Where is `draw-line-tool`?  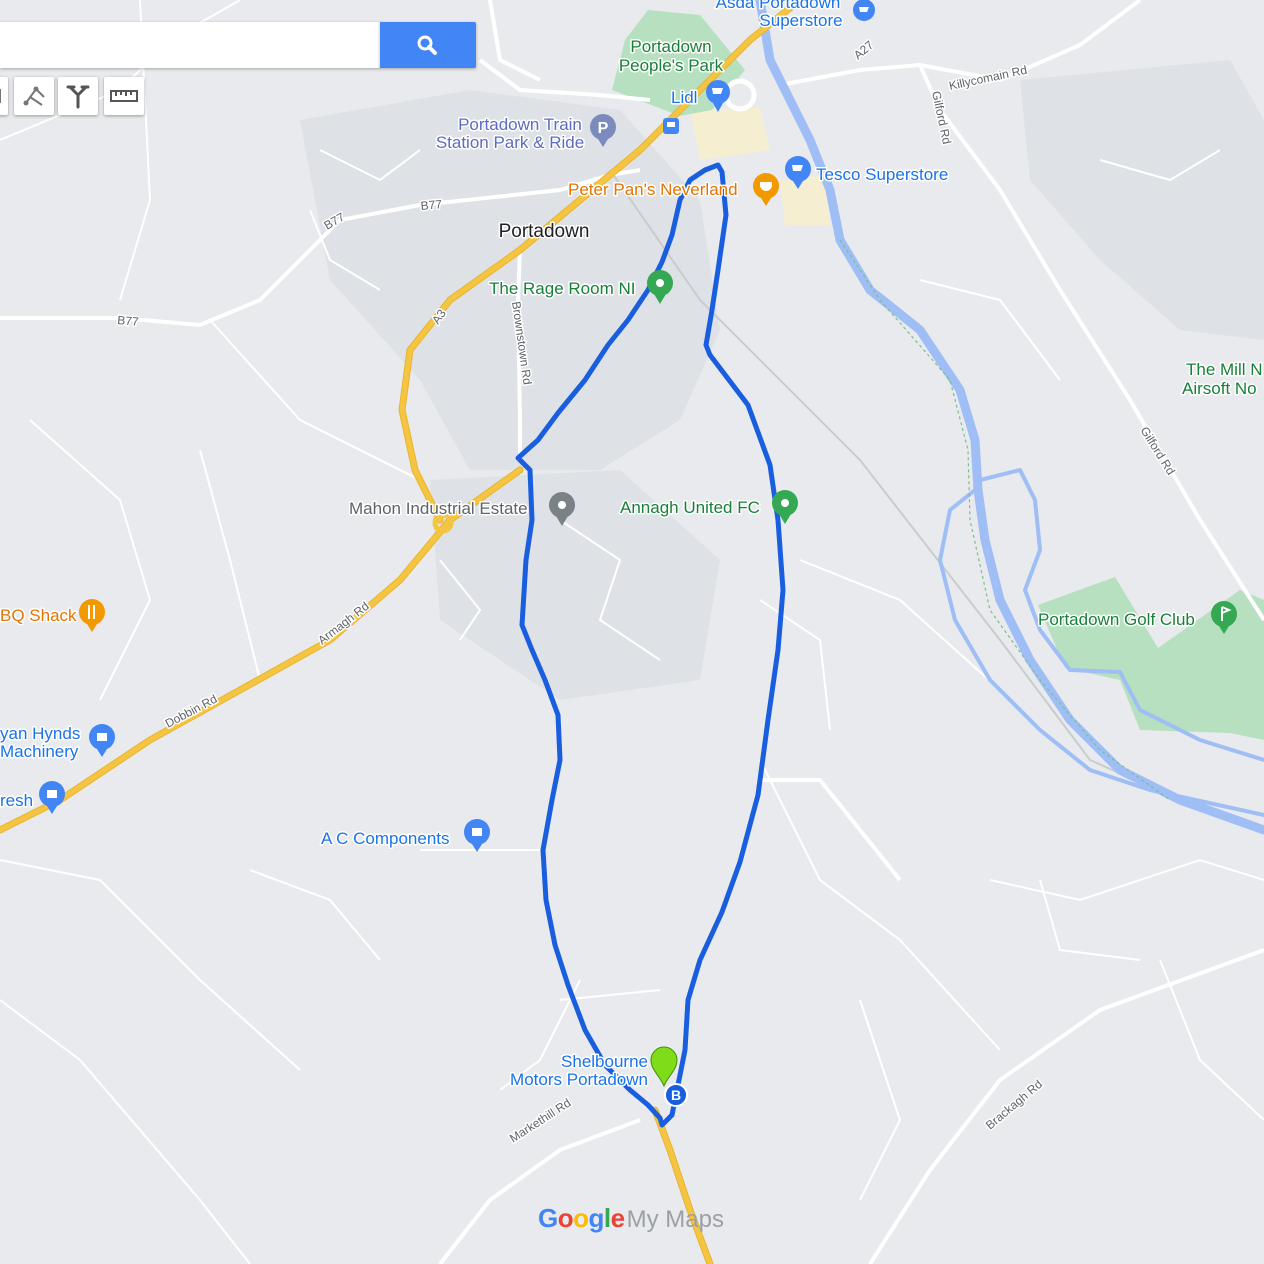 draw-line-tool is located at coordinates (34, 96).